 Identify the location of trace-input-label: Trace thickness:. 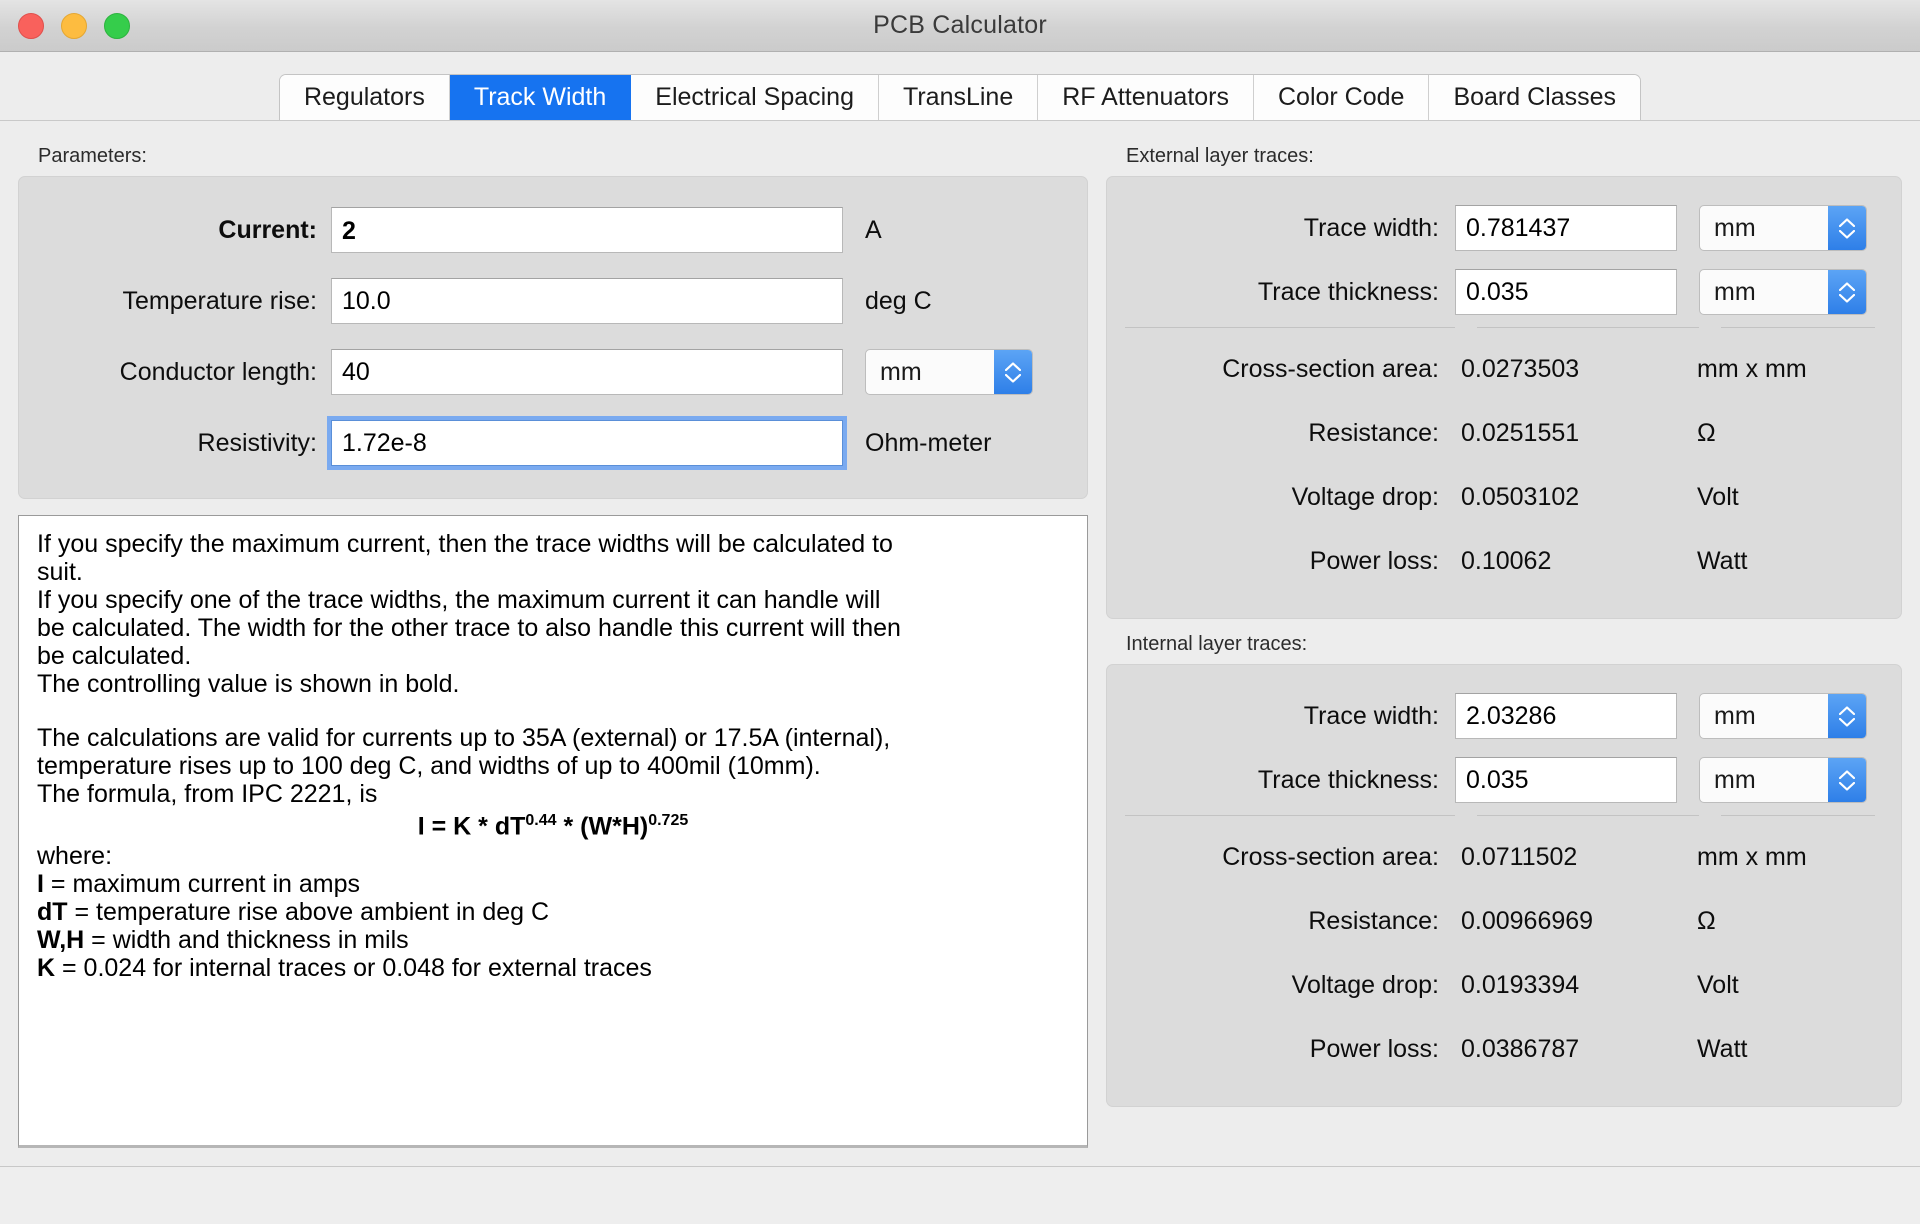
(1348, 779).